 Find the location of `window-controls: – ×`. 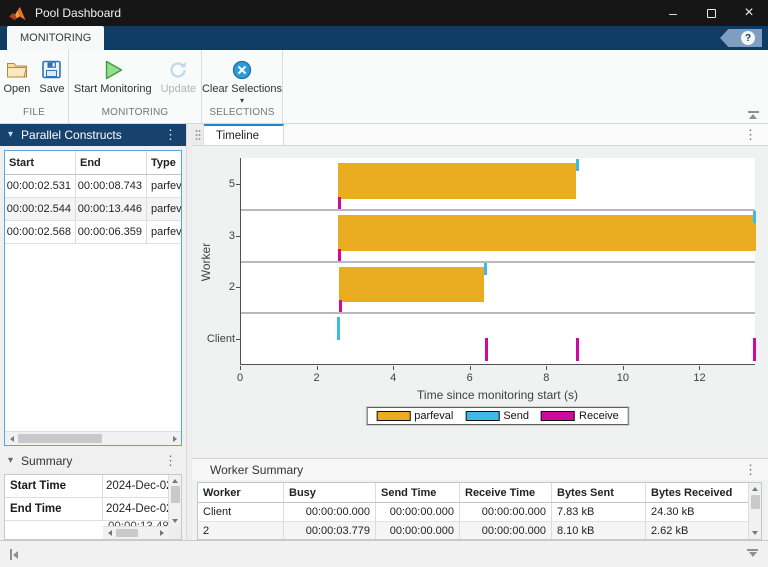

window-controls: – × is located at coordinates (711, 13).